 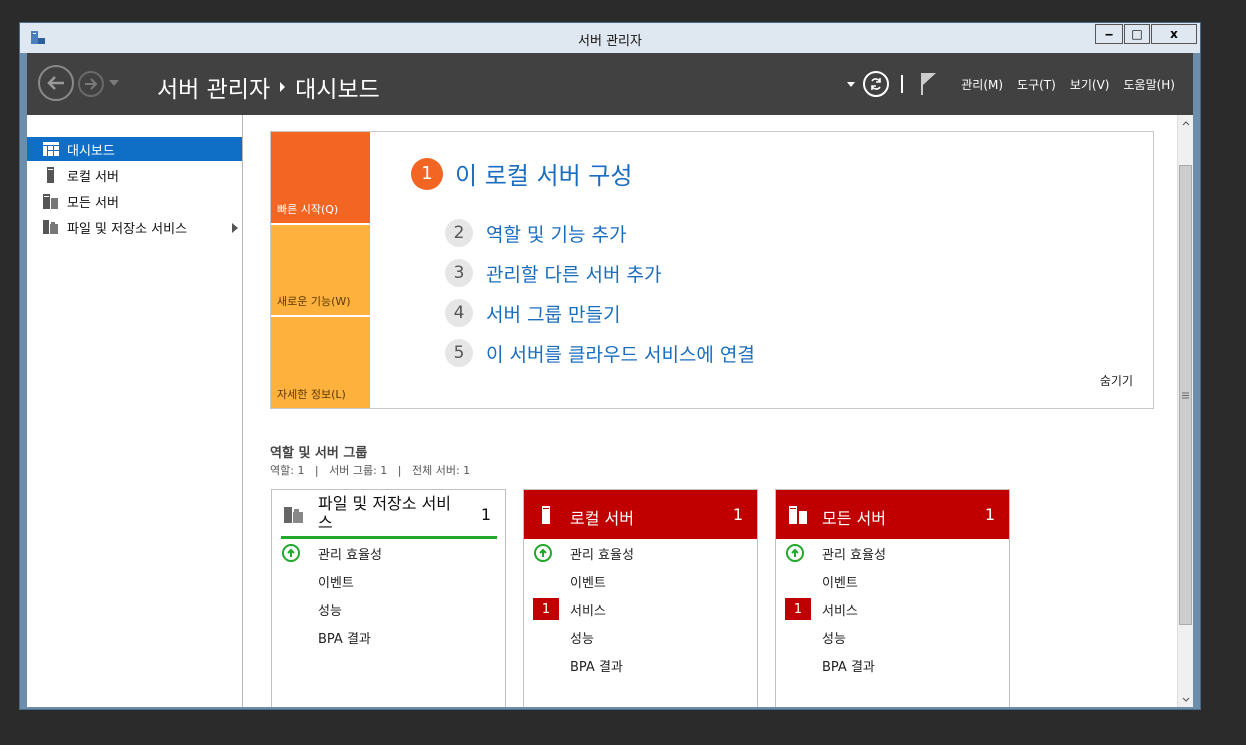 I want to click on status-ok-bar, so click(x=389, y=537).